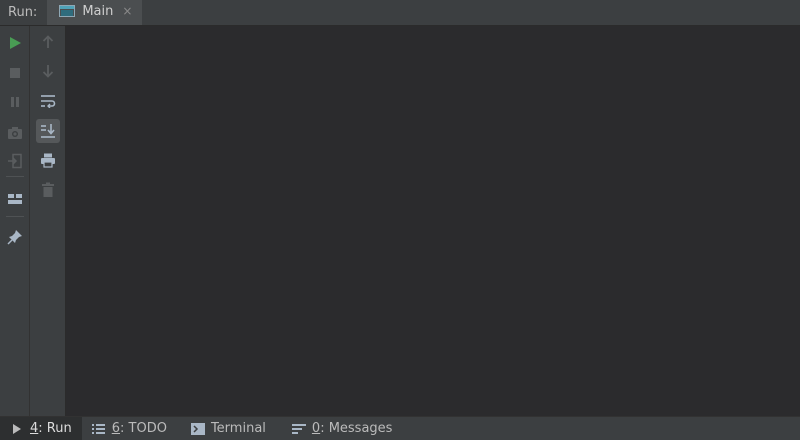  I want to click on soft-wrap-icon, so click(48, 101).